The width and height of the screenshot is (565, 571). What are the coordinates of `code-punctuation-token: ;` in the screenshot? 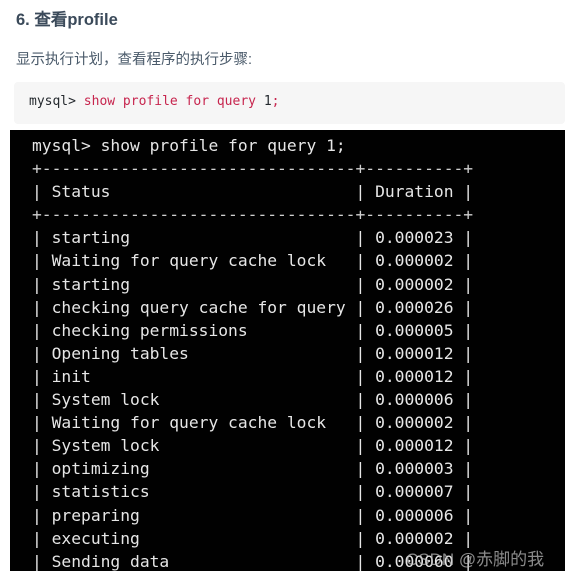 It's located at (275, 101).